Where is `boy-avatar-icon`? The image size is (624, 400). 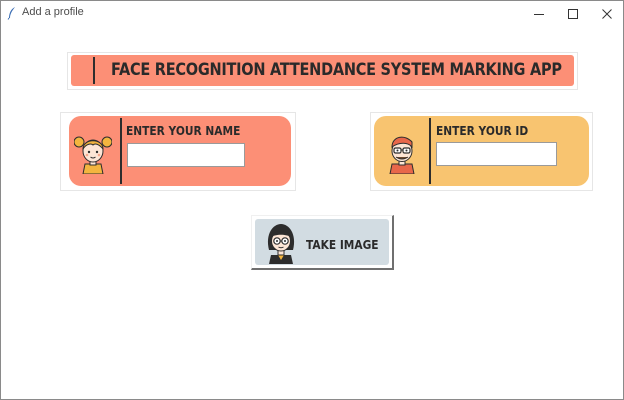
boy-avatar-icon is located at coordinates (402, 152).